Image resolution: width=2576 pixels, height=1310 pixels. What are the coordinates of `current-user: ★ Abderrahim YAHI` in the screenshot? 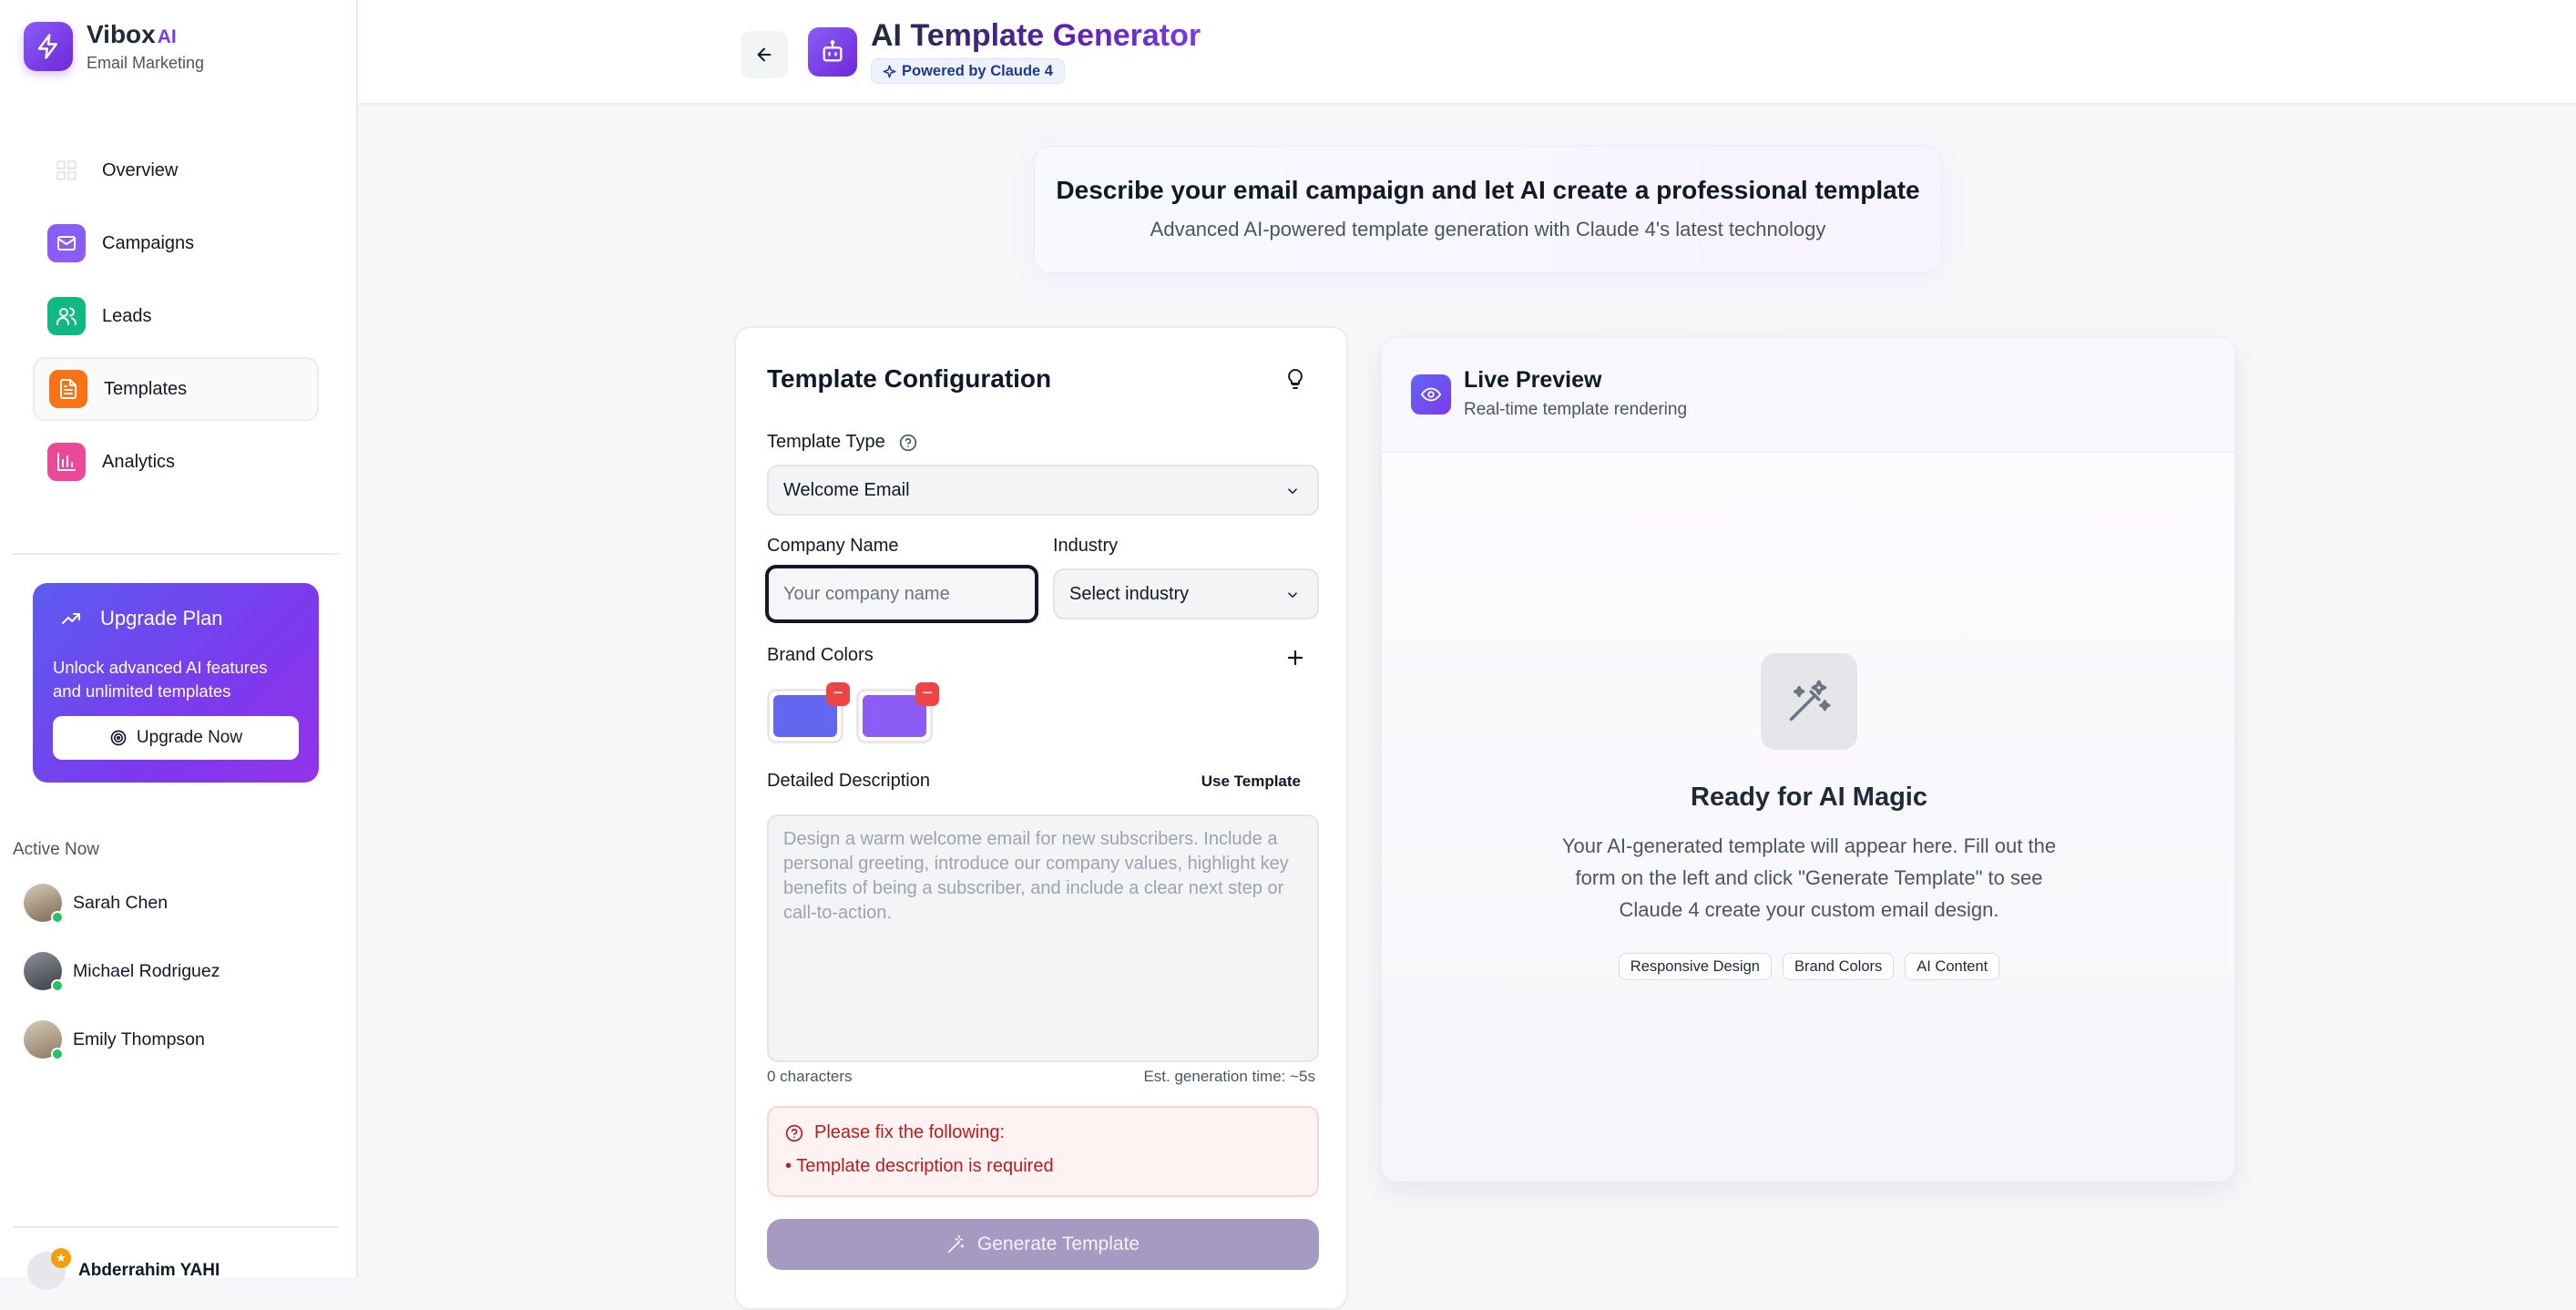 It's located at (123, 1269).